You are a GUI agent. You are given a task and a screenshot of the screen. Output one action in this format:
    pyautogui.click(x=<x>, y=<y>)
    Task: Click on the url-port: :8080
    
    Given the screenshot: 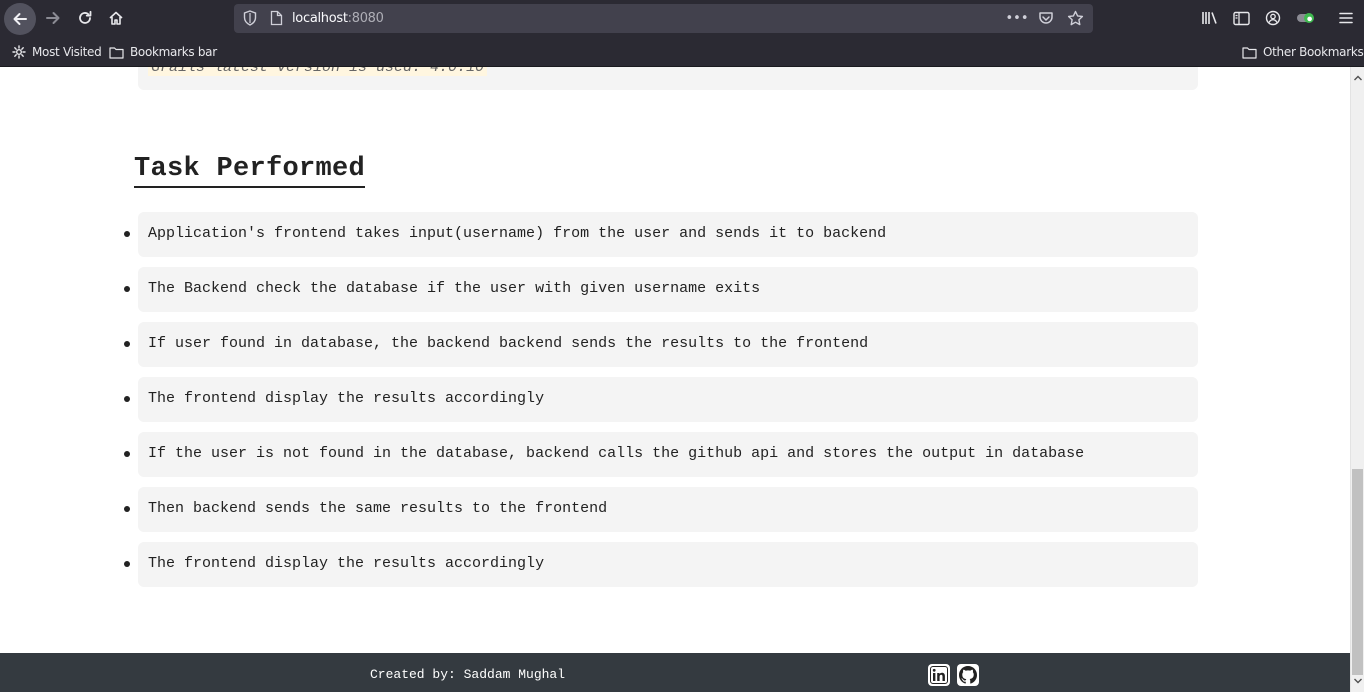 What is the action you would take?
    pyautogui.click(x=365, y=18)
    